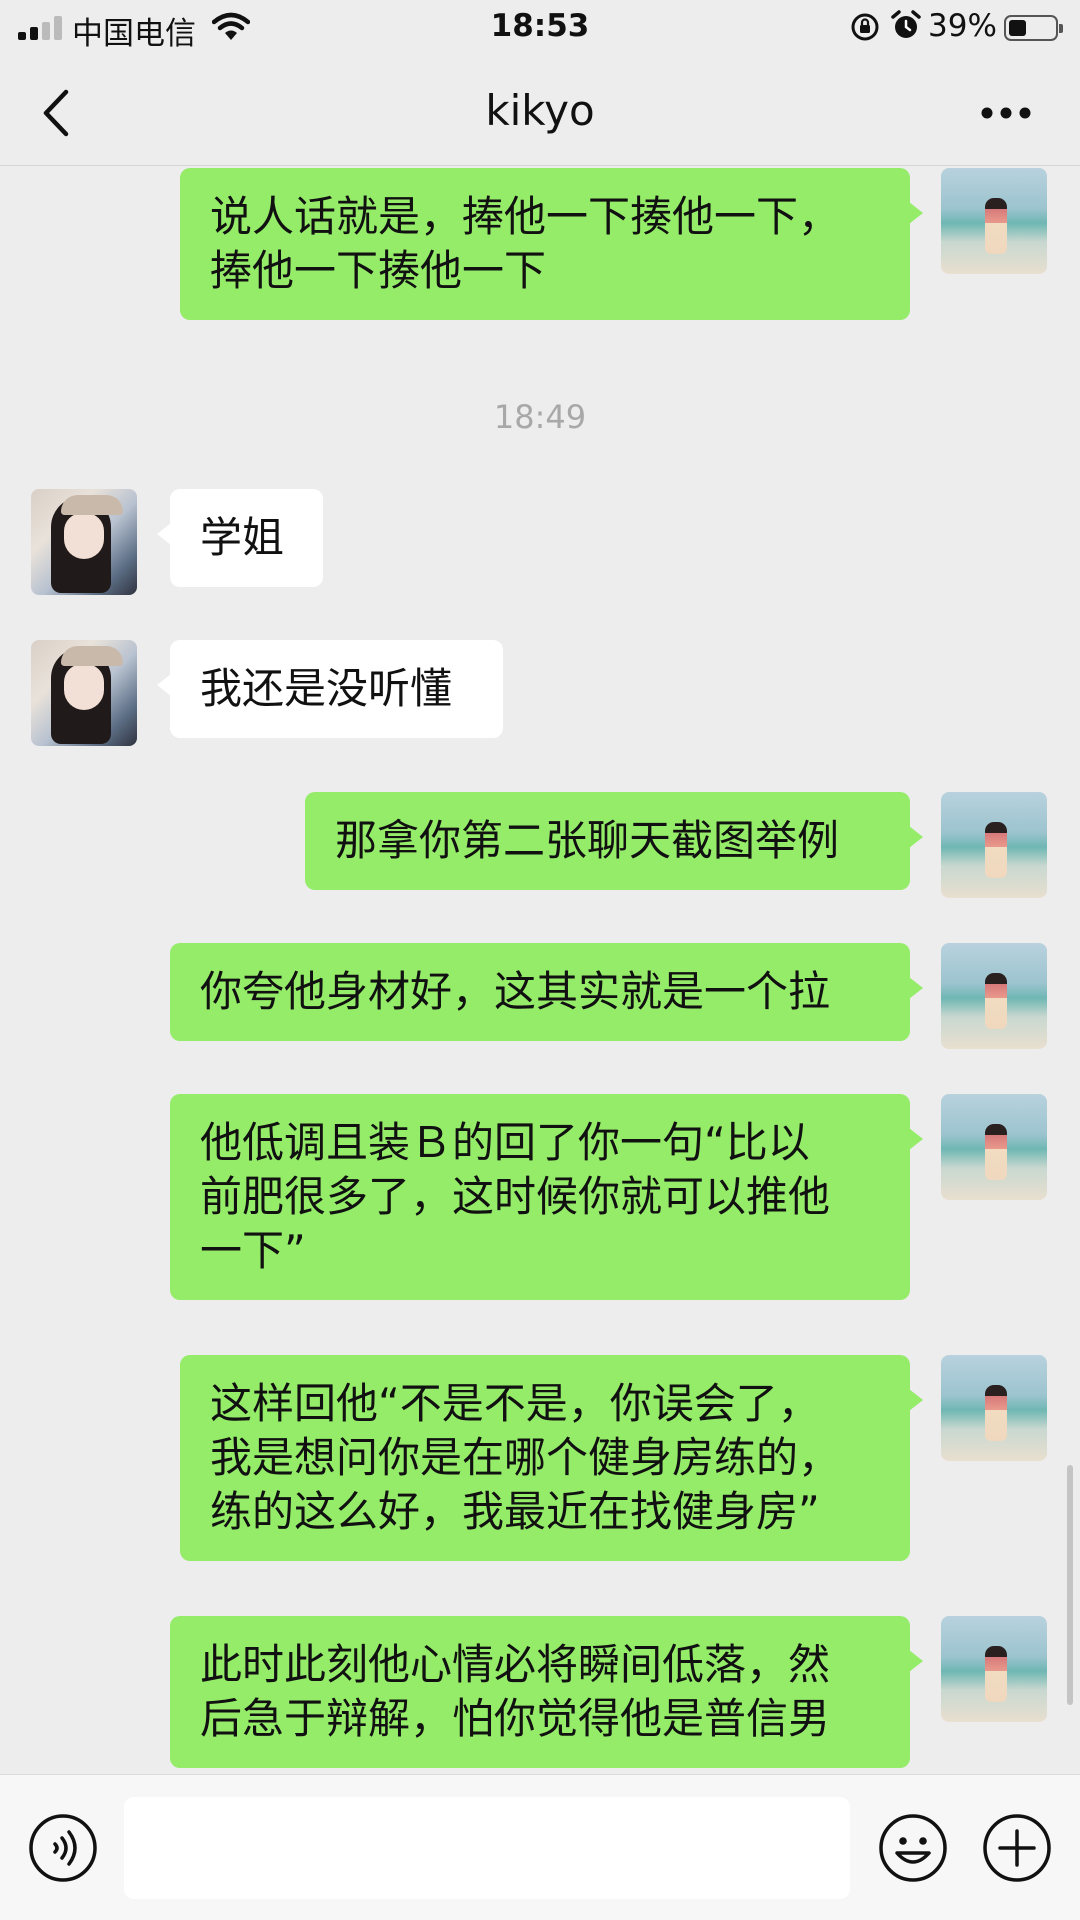  What do you see at coordinates (515, 1664) in the screenshot?
I see `message-line: 此时此刻他心情必将瞬间低落，然` at bounding box center [515, 1664].